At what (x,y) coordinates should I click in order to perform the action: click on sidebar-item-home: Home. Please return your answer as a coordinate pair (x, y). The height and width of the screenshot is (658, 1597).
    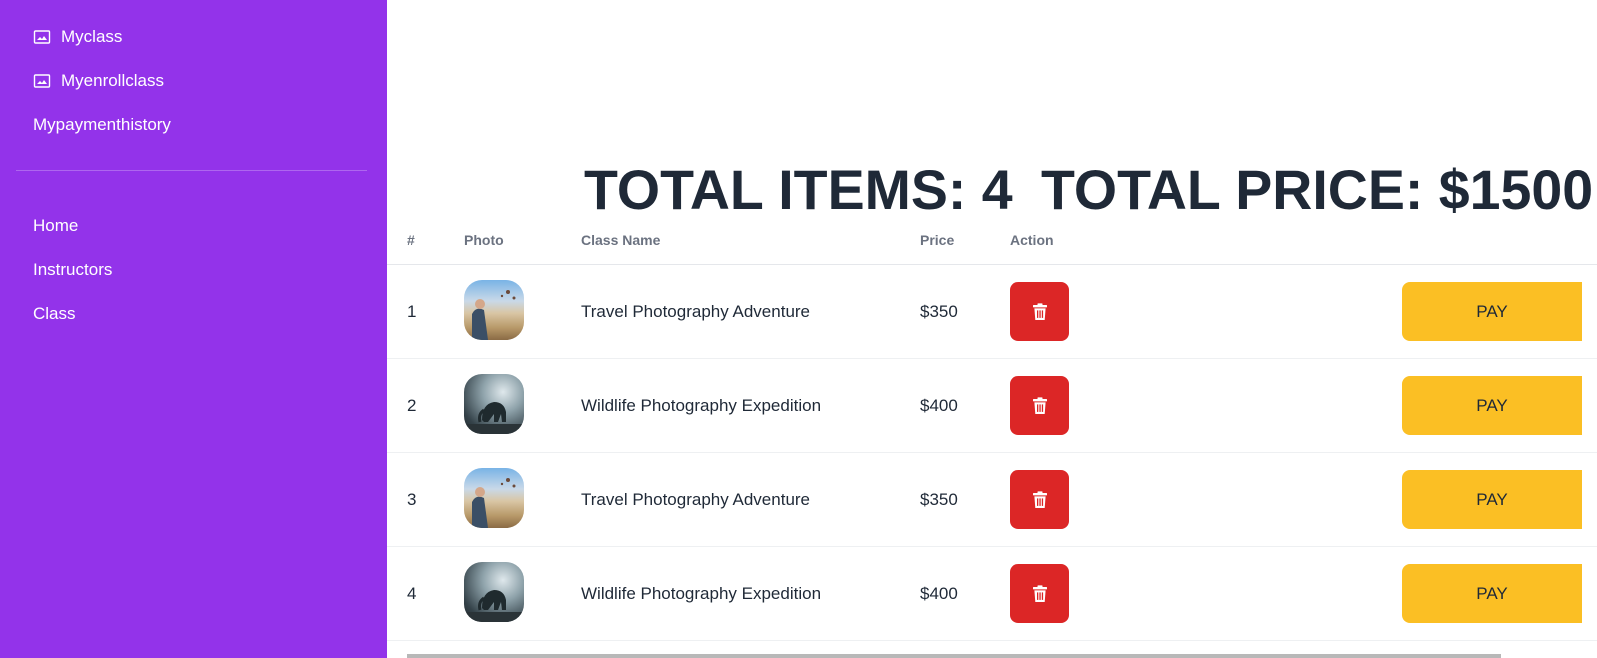
    Looking at the image, I should click on (193, 226).